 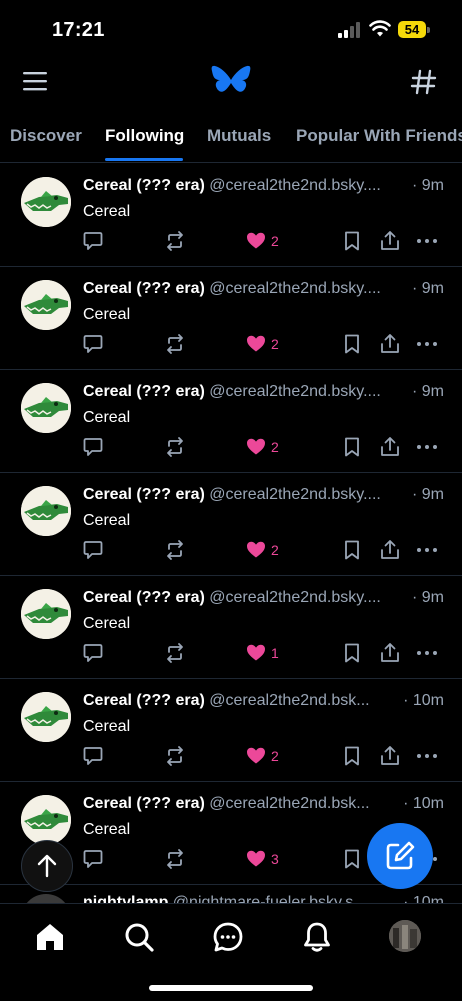 I want to click on share-icon, so click(x=390, y=755).